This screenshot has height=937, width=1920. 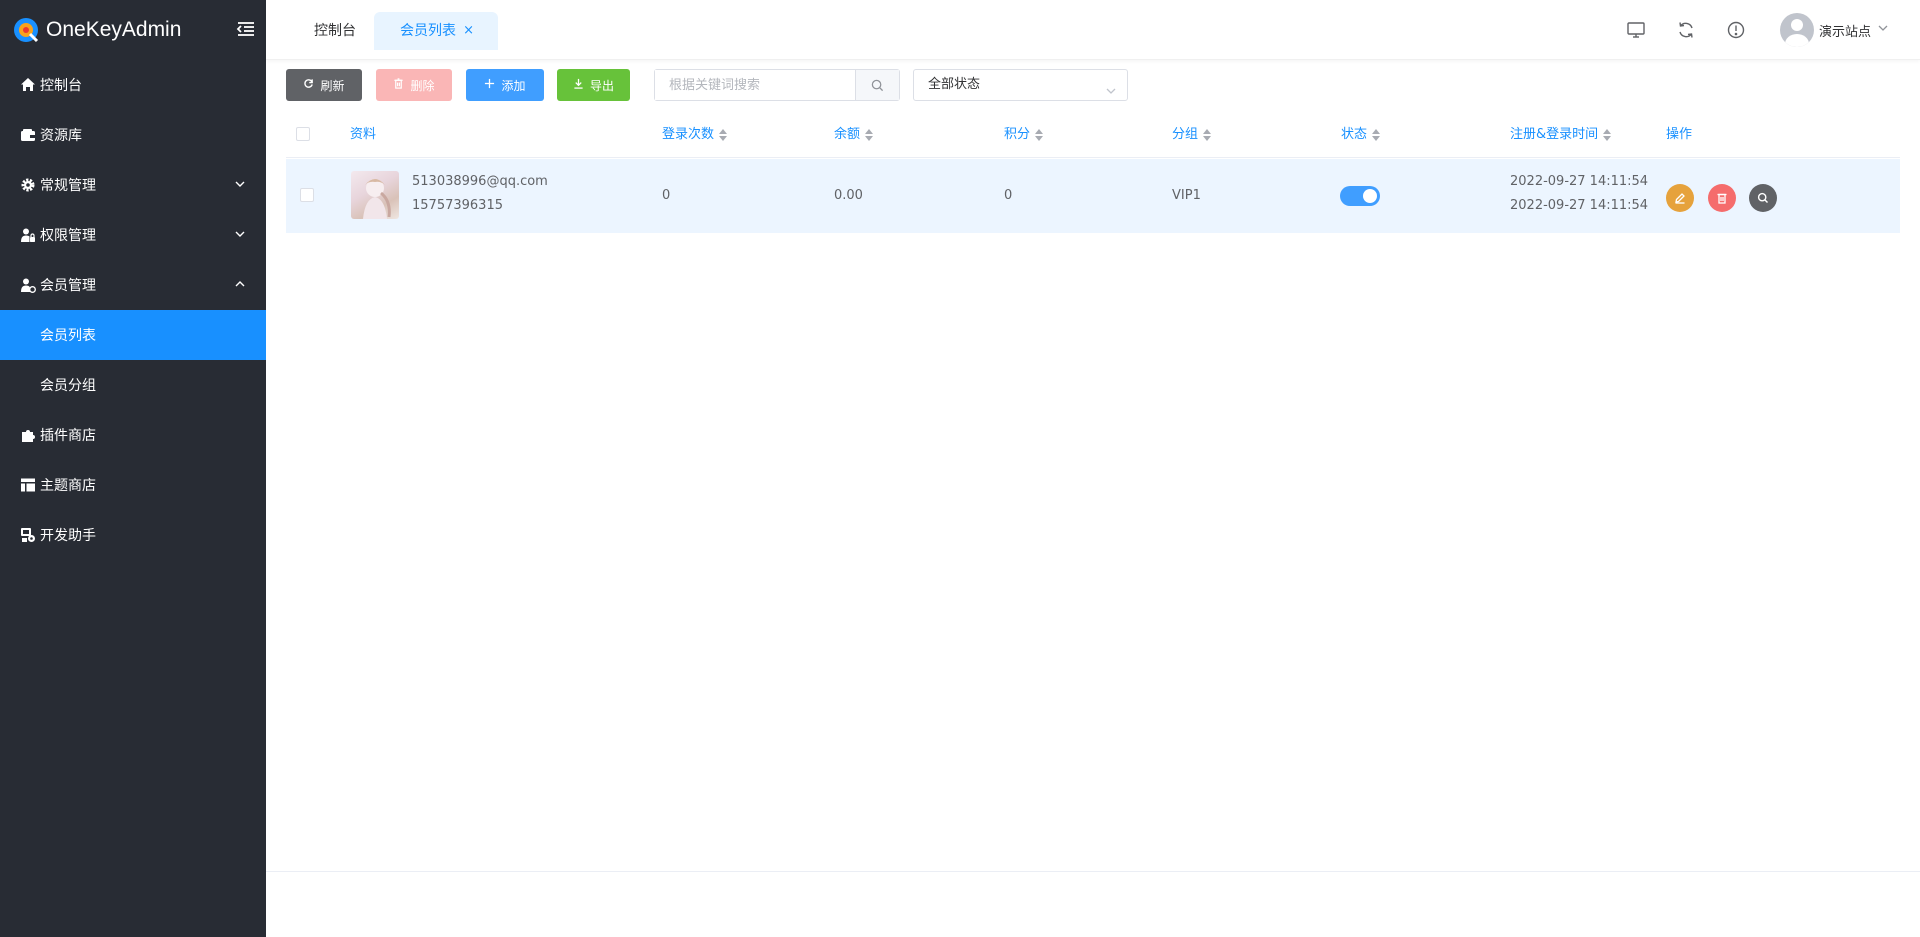 What do you see at coordinates (1020, 85) in the screenshot?
I see `status-filter-select: 全部状态` at bounding box center [1020, 85].